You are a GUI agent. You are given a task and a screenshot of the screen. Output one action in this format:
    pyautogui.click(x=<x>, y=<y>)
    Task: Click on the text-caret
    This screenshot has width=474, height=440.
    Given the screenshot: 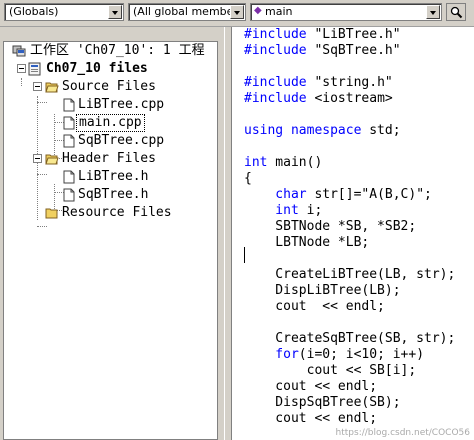 What is the action you would take?
    pyautogui.click(x=244, y=255)
    